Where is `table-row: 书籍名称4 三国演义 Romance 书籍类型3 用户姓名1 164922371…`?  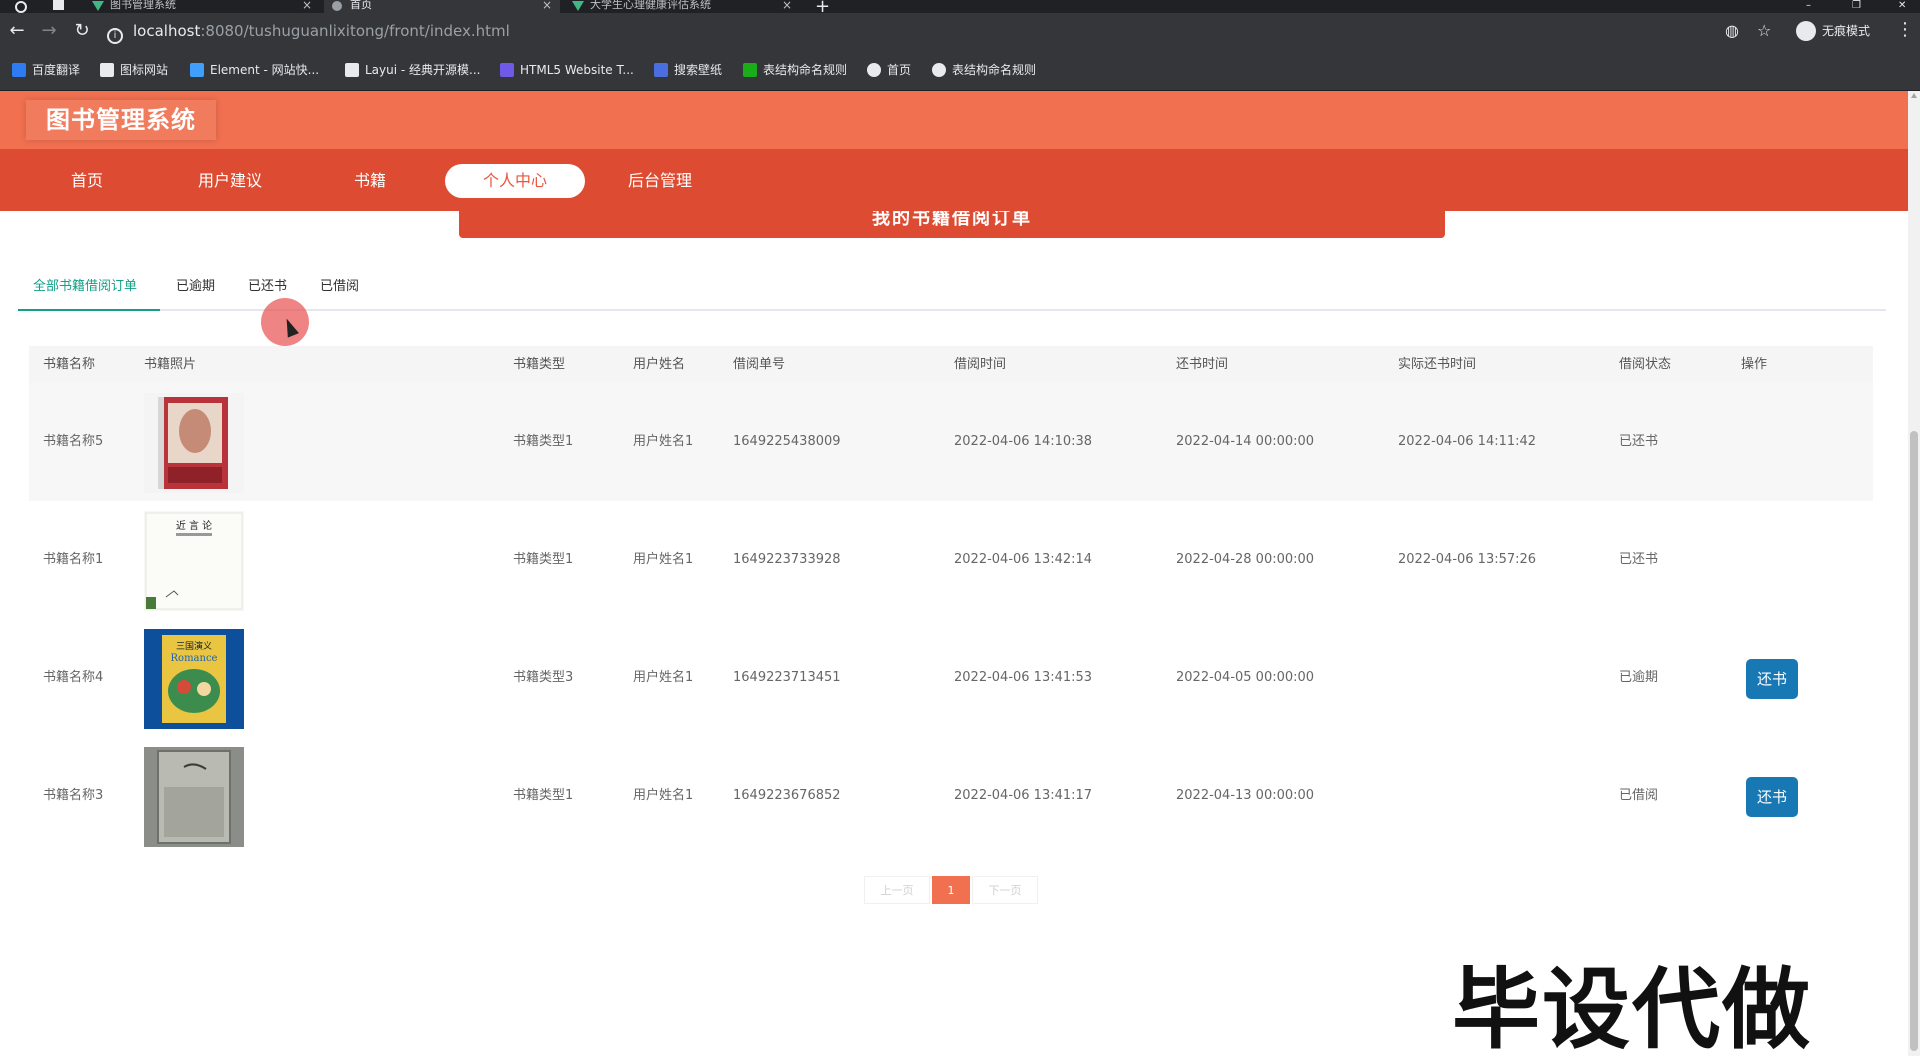
table-row: 书籍名称4 三国演义 Romance 书籍类型3 用户姓名1 164922371… is located at coordinates (951, 678).